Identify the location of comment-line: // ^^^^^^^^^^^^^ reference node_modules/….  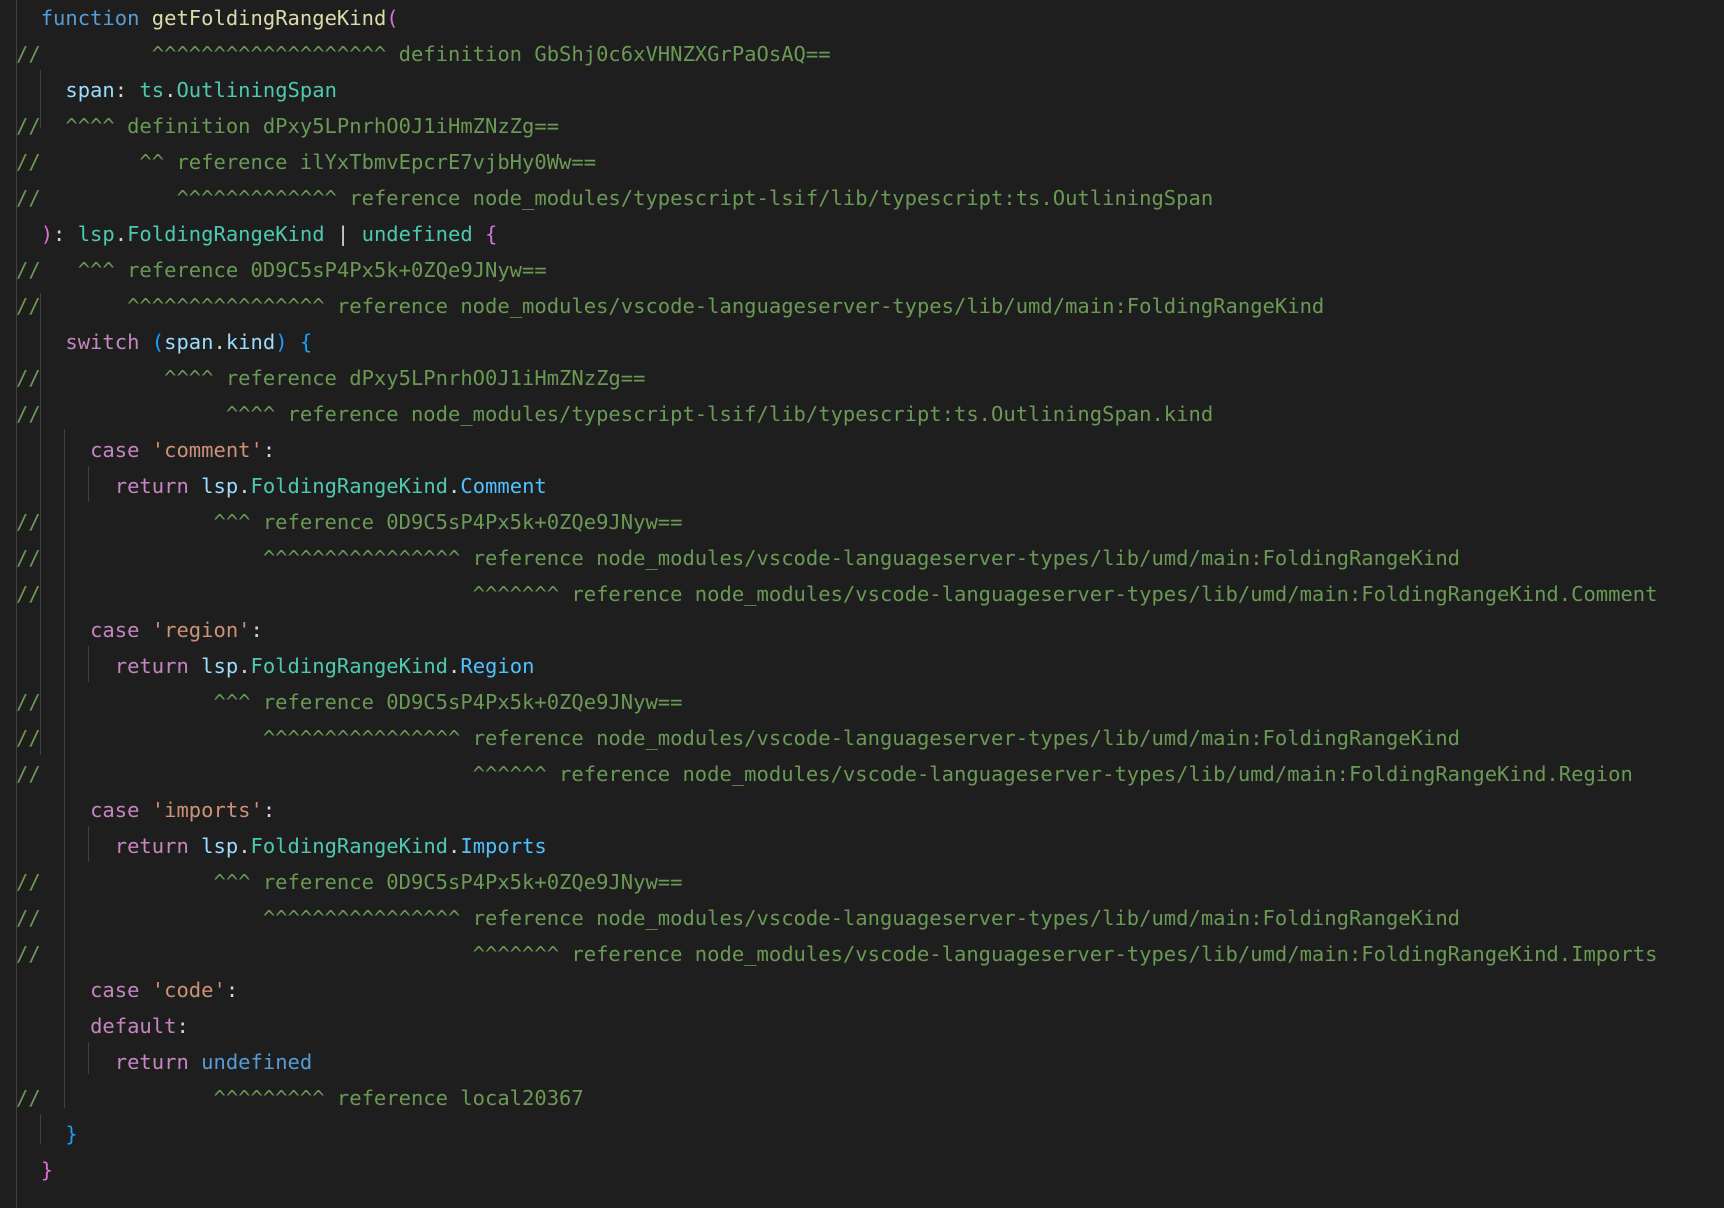
(614, 198).